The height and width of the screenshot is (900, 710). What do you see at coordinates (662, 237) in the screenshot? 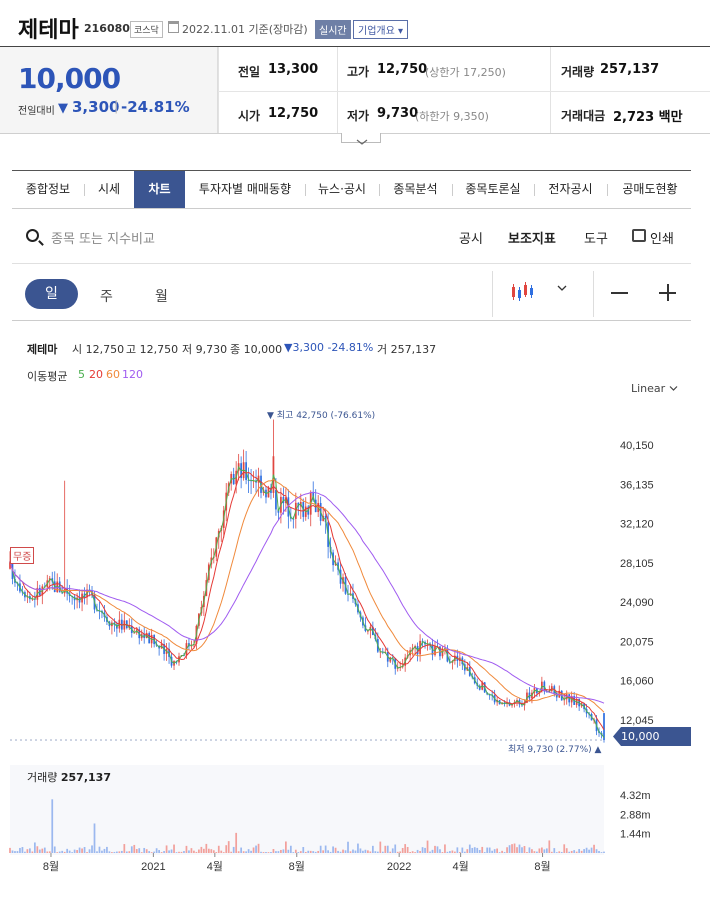
I see `print-button: 인쇄` at bounding box center [662, 237].